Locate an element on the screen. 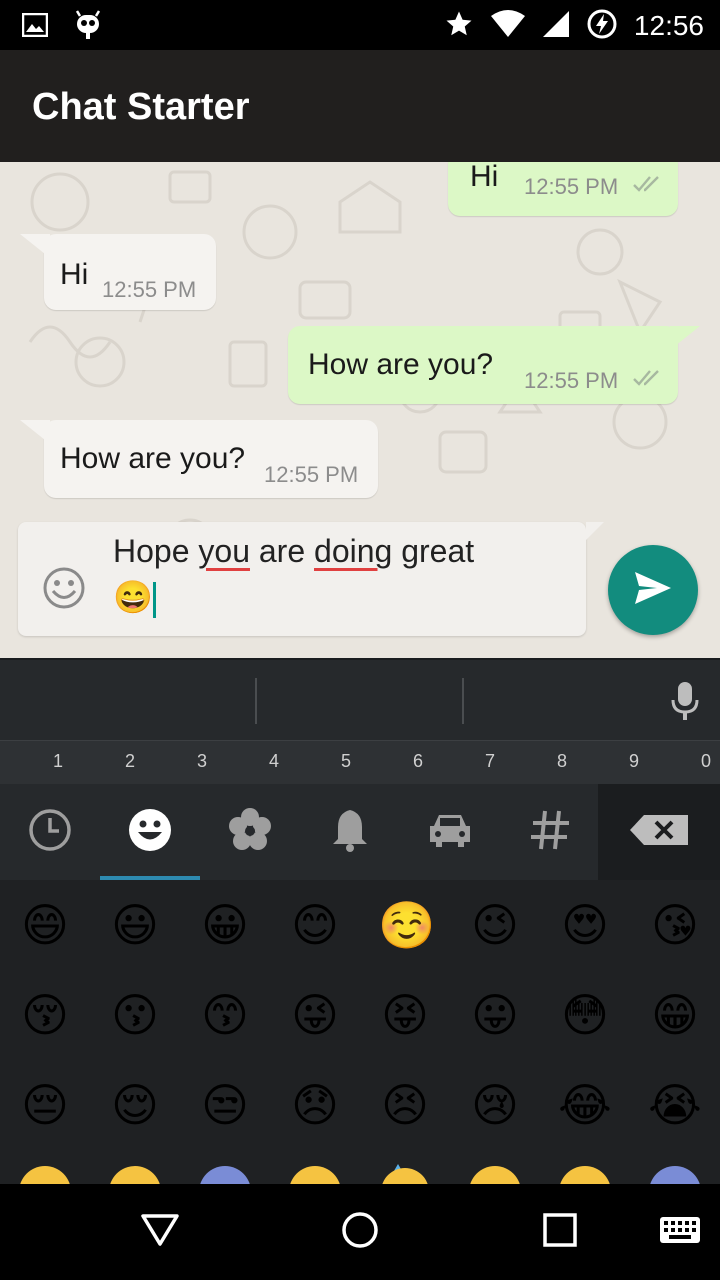 This screenshot has width=720, height=1280. number-key: 2 is located at coordinates (130, 761).